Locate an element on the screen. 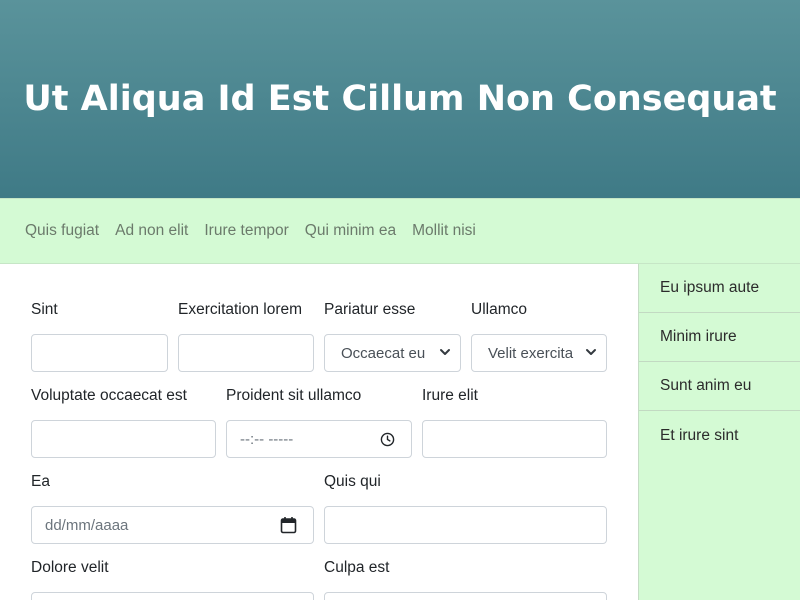  field-sint: Sint is located at coordinates (99, 336).